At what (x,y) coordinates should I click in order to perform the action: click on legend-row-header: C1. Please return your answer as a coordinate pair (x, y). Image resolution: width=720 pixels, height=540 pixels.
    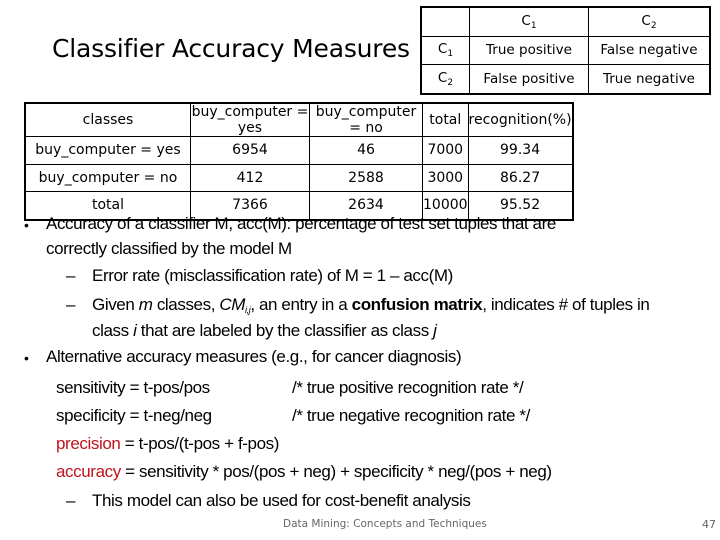
    Looking at the image, I should click on (445, 50).